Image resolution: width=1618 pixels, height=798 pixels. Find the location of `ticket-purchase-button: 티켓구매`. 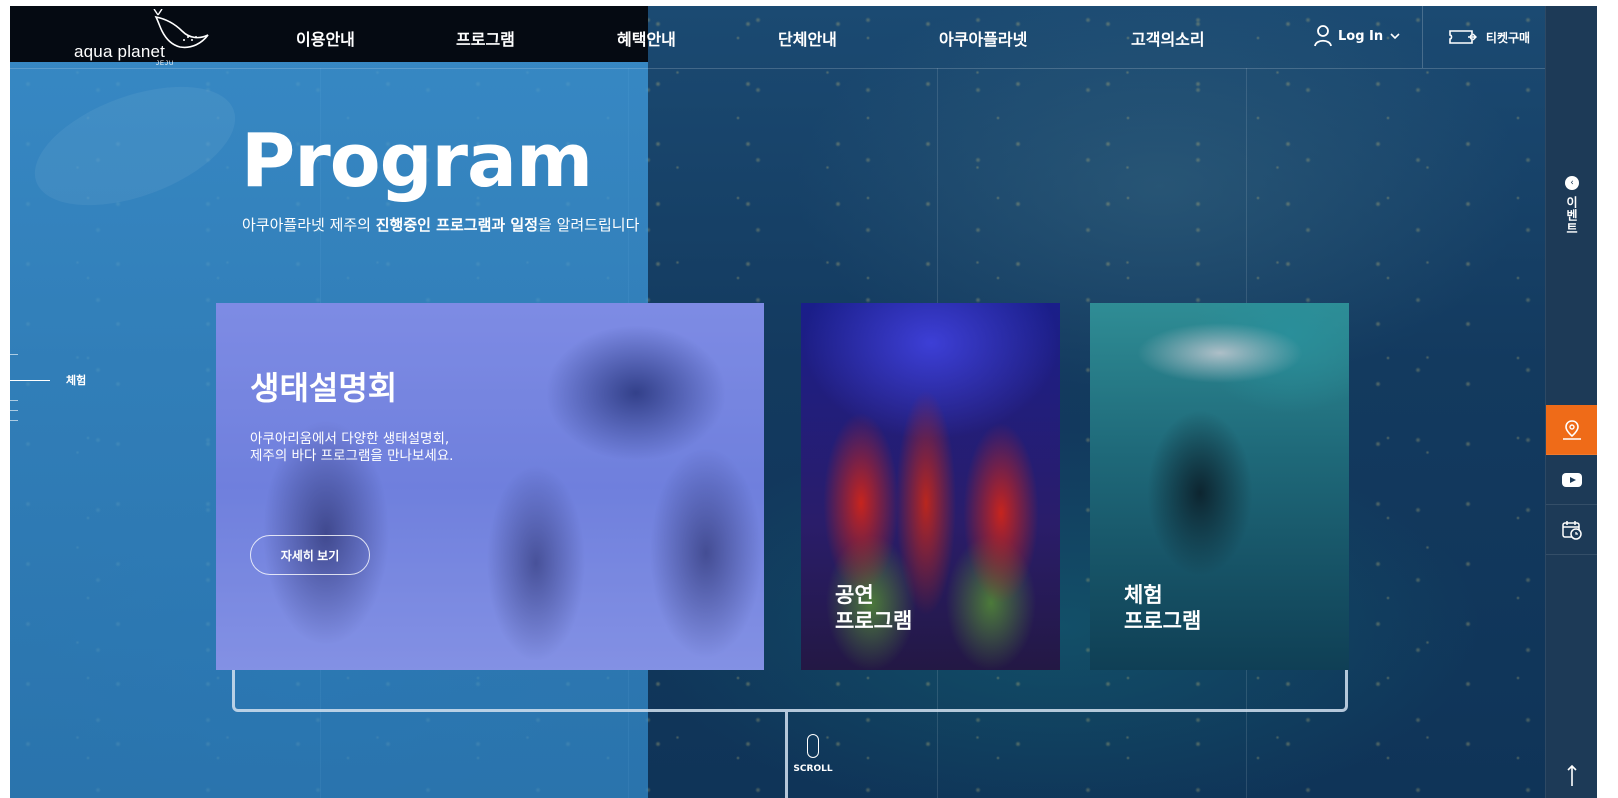

ticket-purchase-button: 티켓구매 is located at coordinates (1488, 37).